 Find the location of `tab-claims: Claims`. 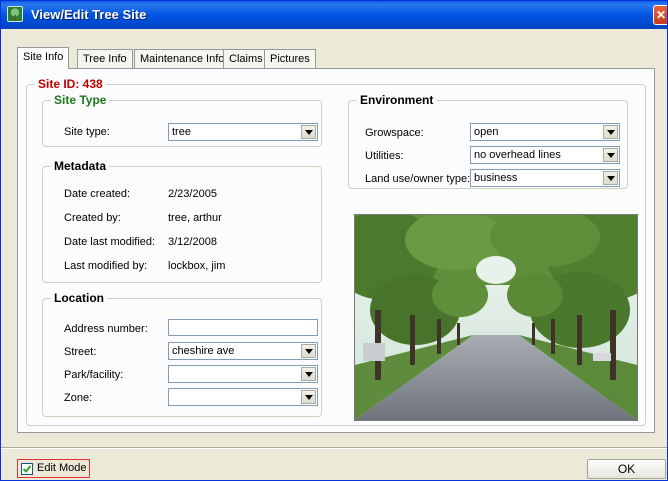

tab-claims: Claims is located at coordinates (246, 59).